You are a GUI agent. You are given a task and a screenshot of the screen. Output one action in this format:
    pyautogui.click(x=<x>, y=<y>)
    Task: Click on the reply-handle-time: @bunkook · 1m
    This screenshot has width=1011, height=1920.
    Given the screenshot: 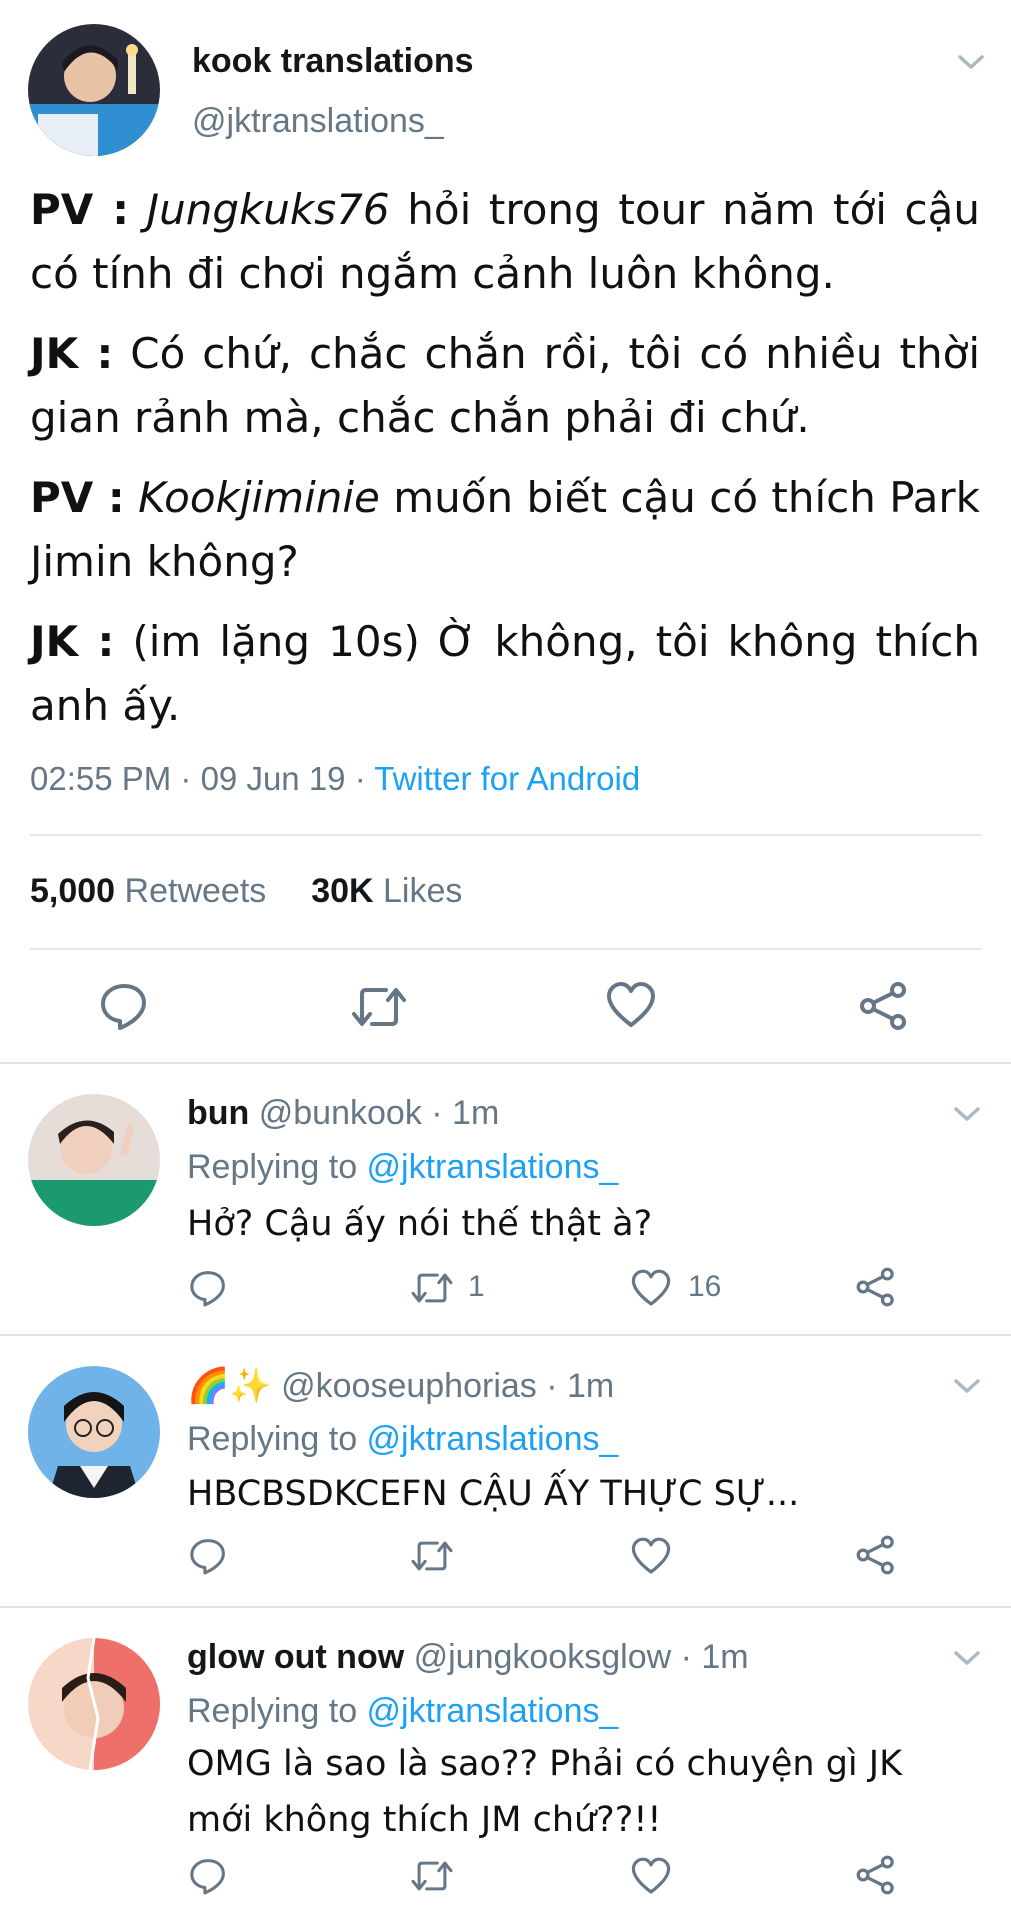 What is the action you would take?
    pyautogui.click(x=374, y=1113)
    